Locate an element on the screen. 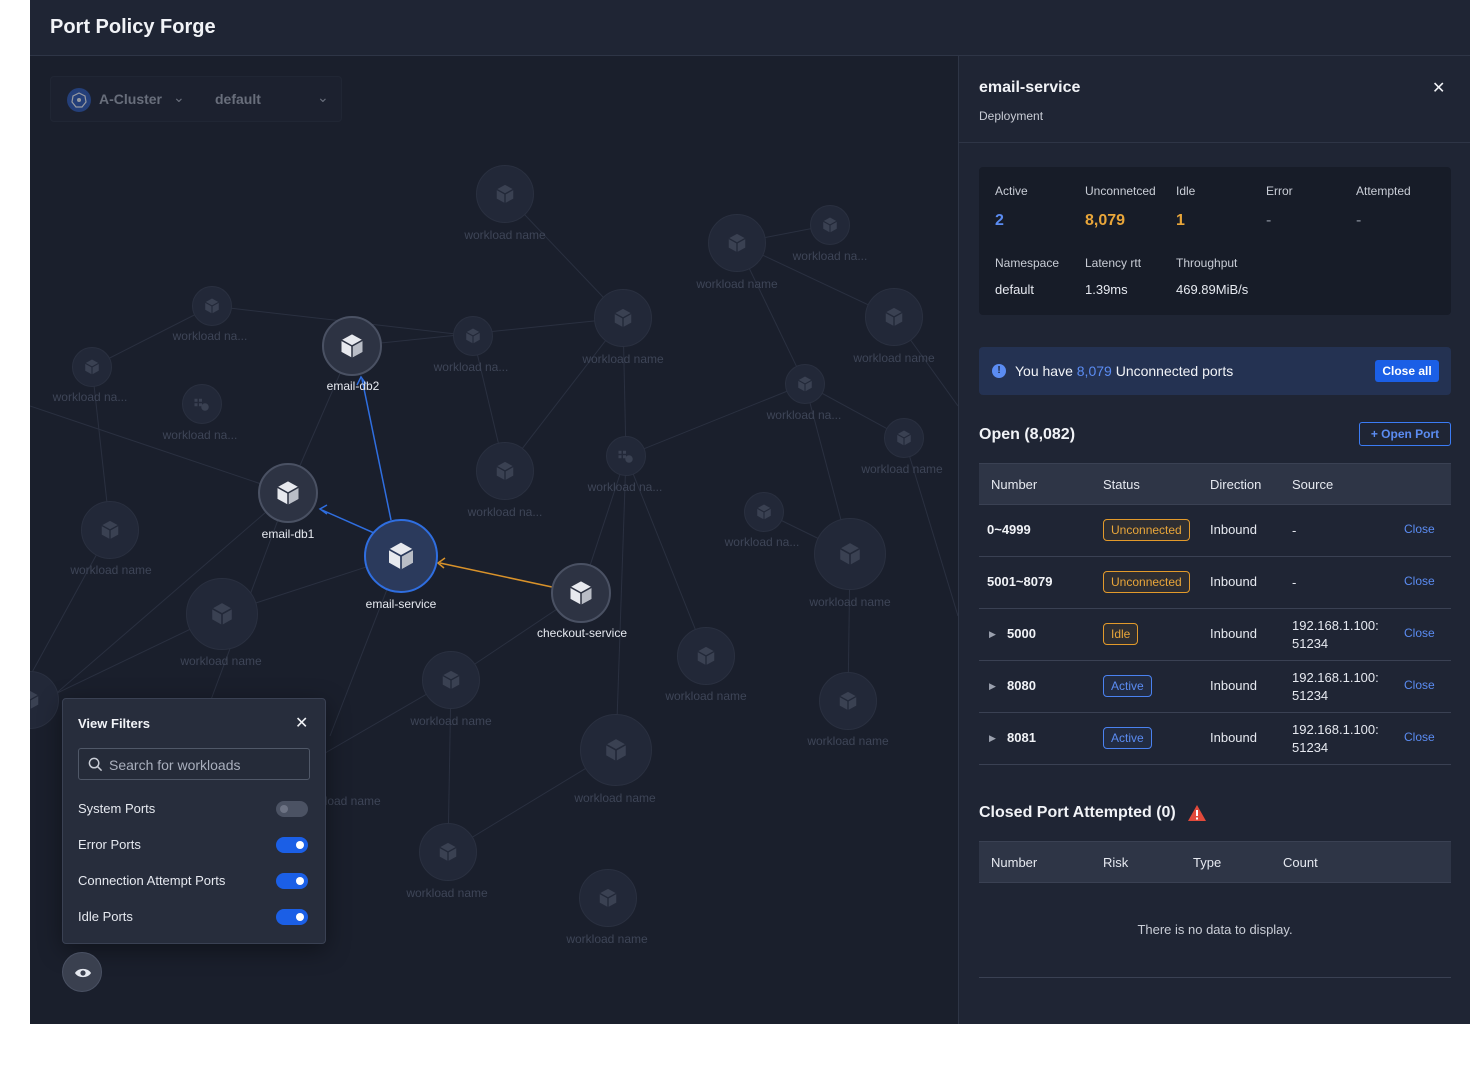 The image size is (1470, 1065). workload-search-field is located at coordinates (194, 764).